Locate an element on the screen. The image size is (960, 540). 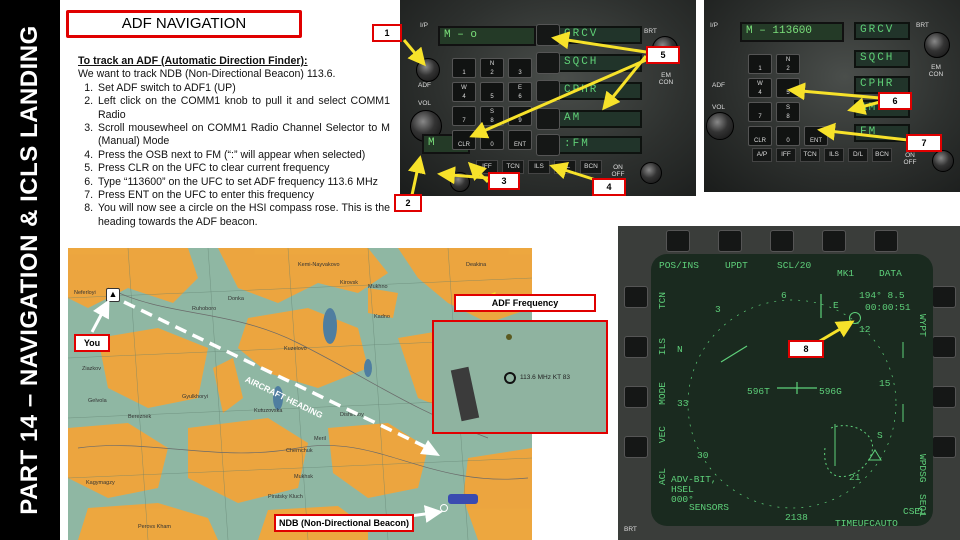
ufc-scratchpad: M – 113600 is located at coordinates (792, 32).